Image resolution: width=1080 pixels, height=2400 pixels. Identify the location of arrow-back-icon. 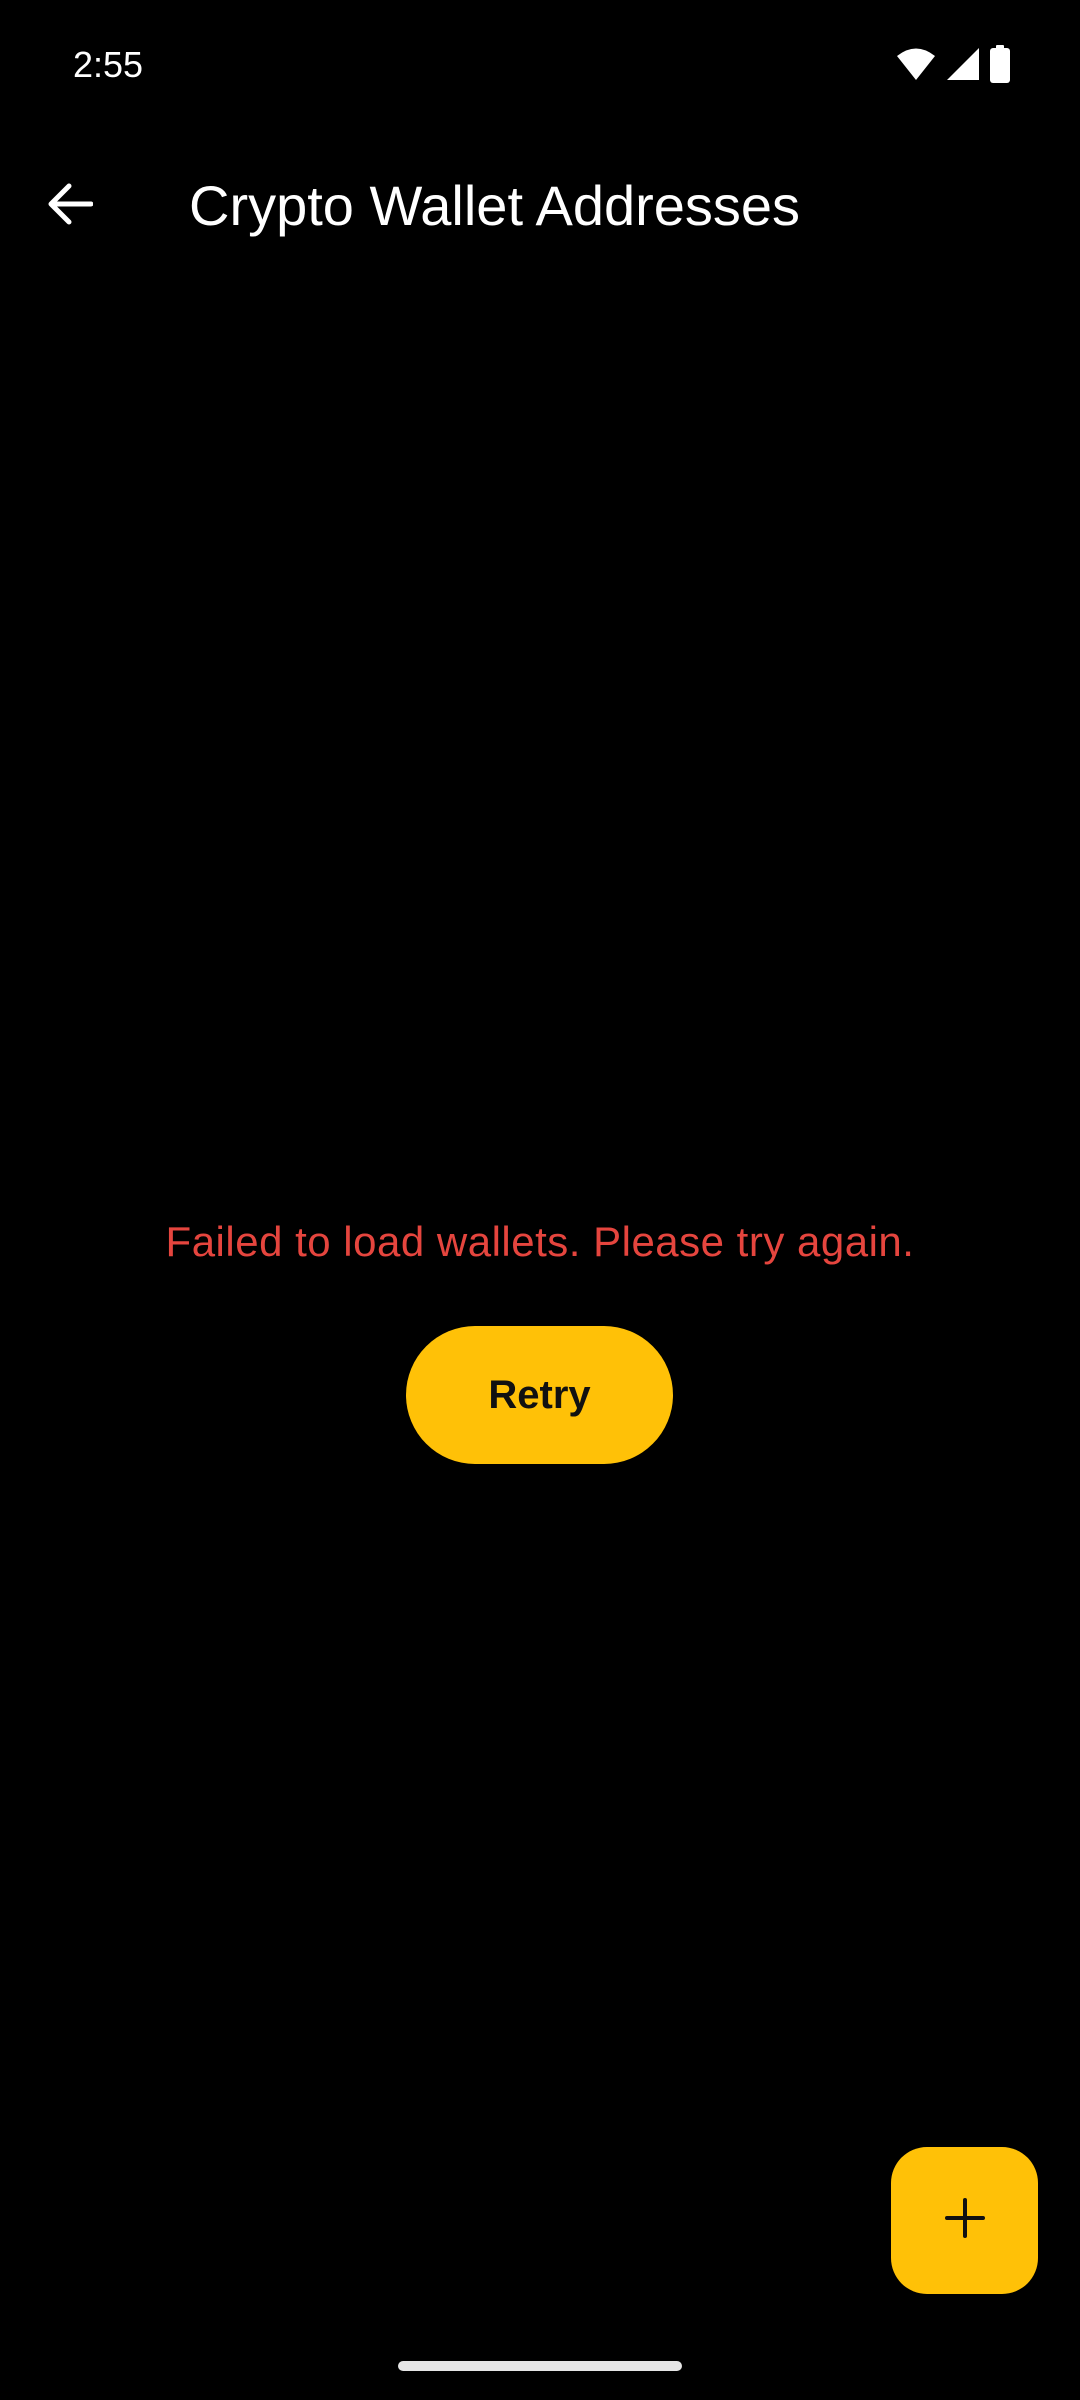
(70, 206).